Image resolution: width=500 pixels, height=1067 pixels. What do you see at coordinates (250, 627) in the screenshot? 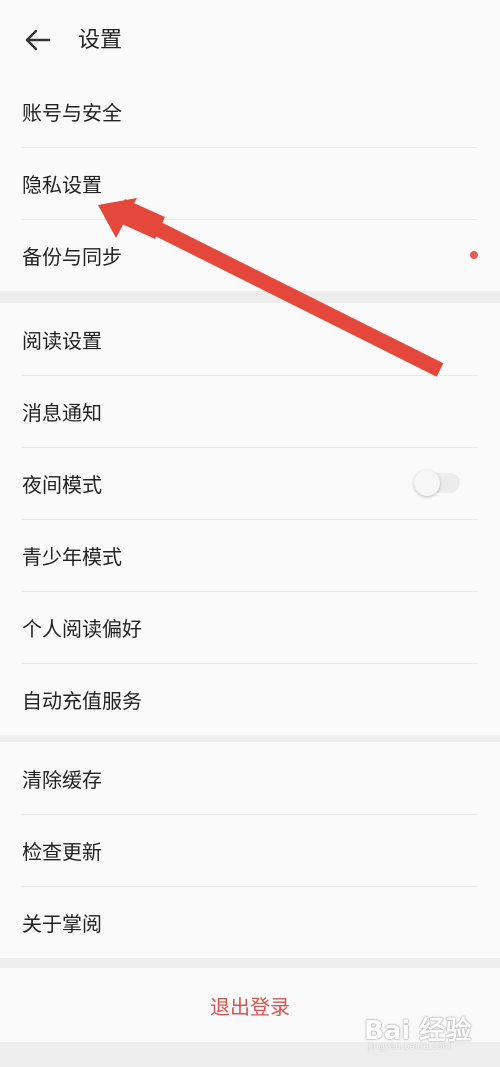
I see `settings-item-reading-preferences: 个人阅读偏好` at bounding box center [250, 627].